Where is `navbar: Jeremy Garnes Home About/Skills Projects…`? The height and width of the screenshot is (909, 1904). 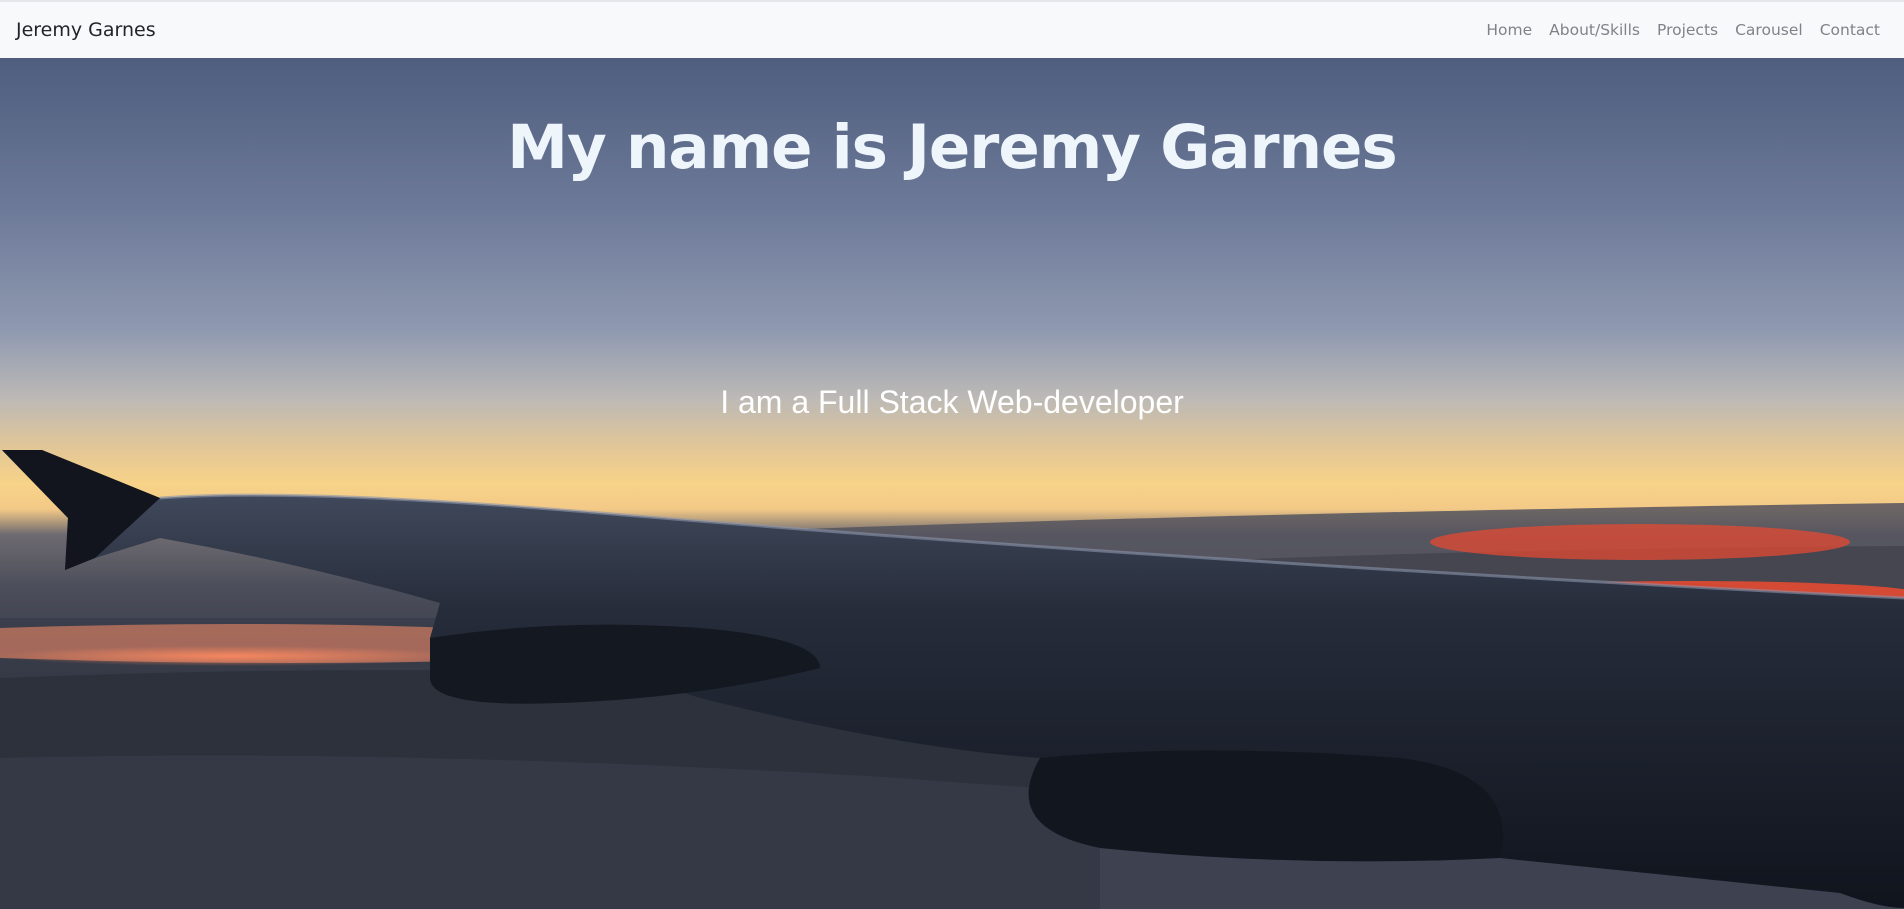 navbar: Jeremy Garnes Home About/Skills Projects… is located at coordinates (952, 29).